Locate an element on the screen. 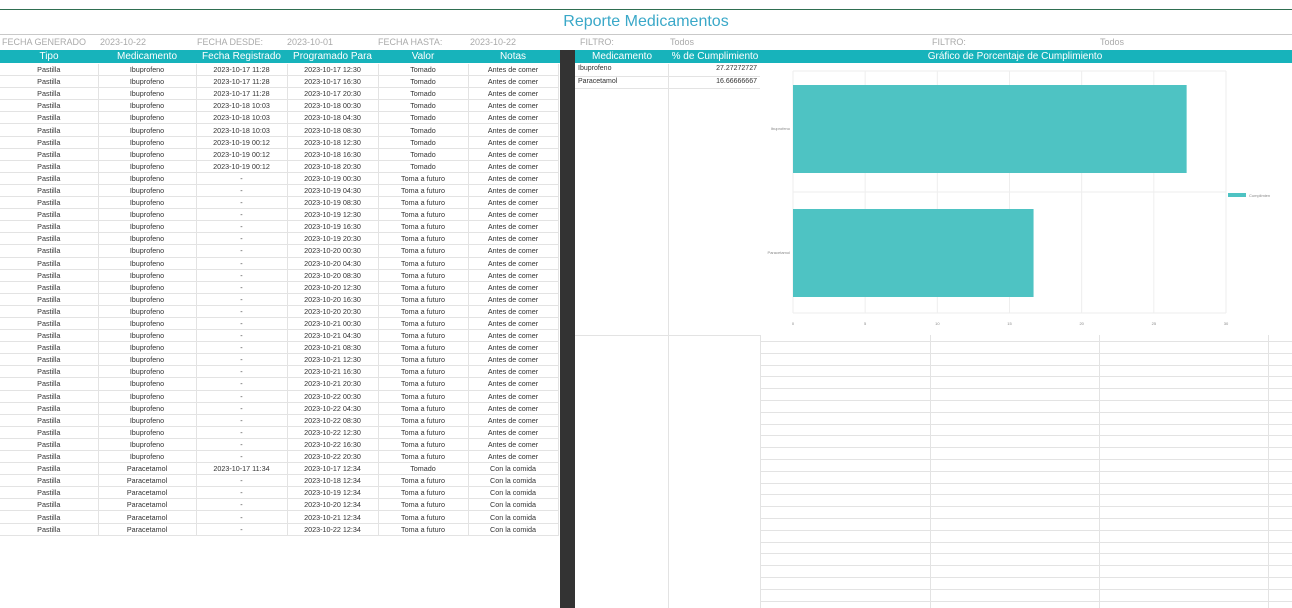 Image resolution: width=1292 pixels, height=608 pixels. cell-programado-para: 2023-10-17 20:30 is located at coordinates (333, 94).